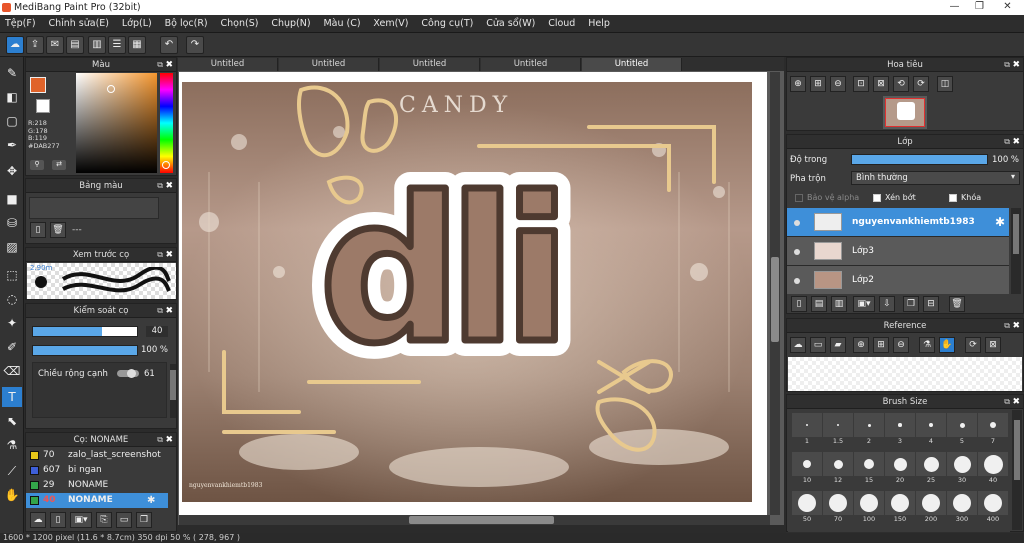 The image size is (1024, 543). Describe the element at coordinates (12, 323) in the screenshot. I see `magic-wand-icon: ✦` at that location.